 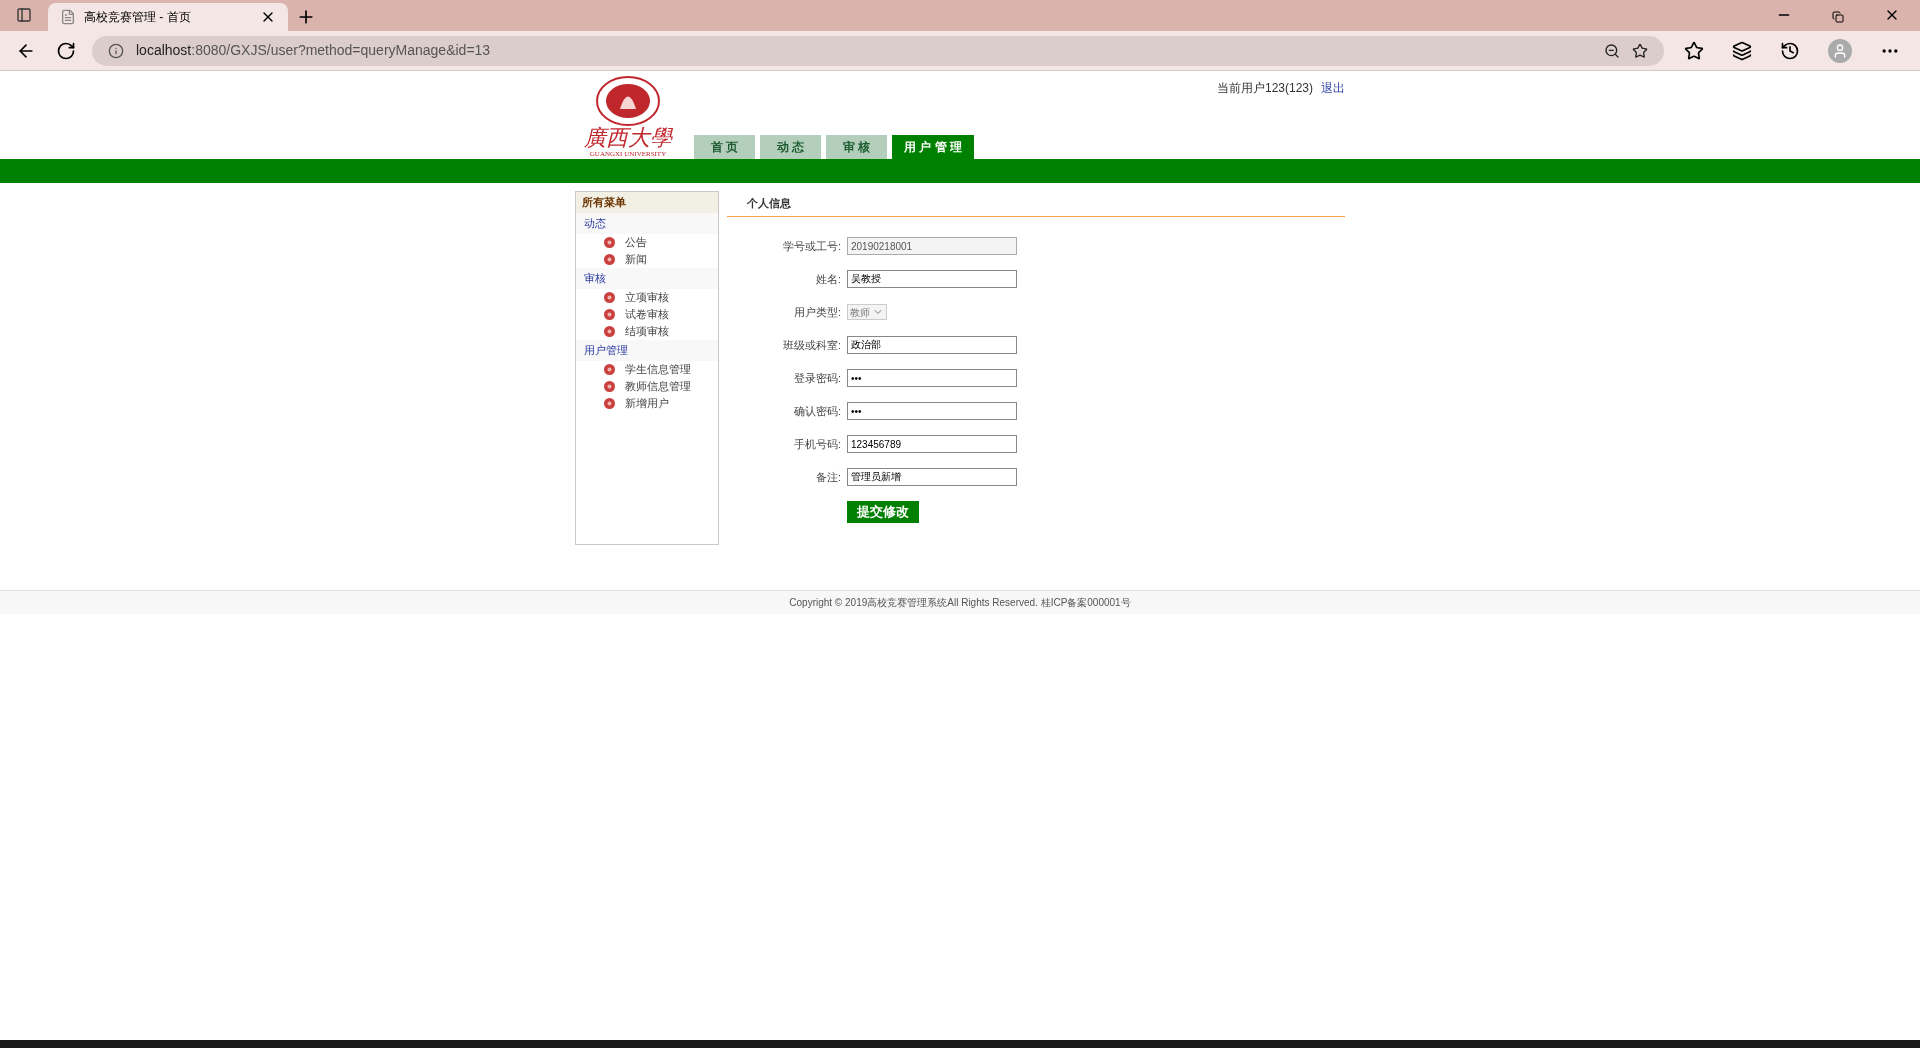 What do you see at coordinates (817, 312) in the screenshot?
I see `field-label: 用户类型:` at bounding box center [817, 312].